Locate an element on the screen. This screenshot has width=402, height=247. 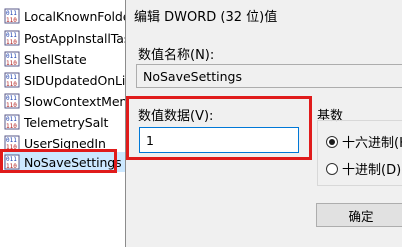
selection-highlight-box is located at coordinates (58, 161).